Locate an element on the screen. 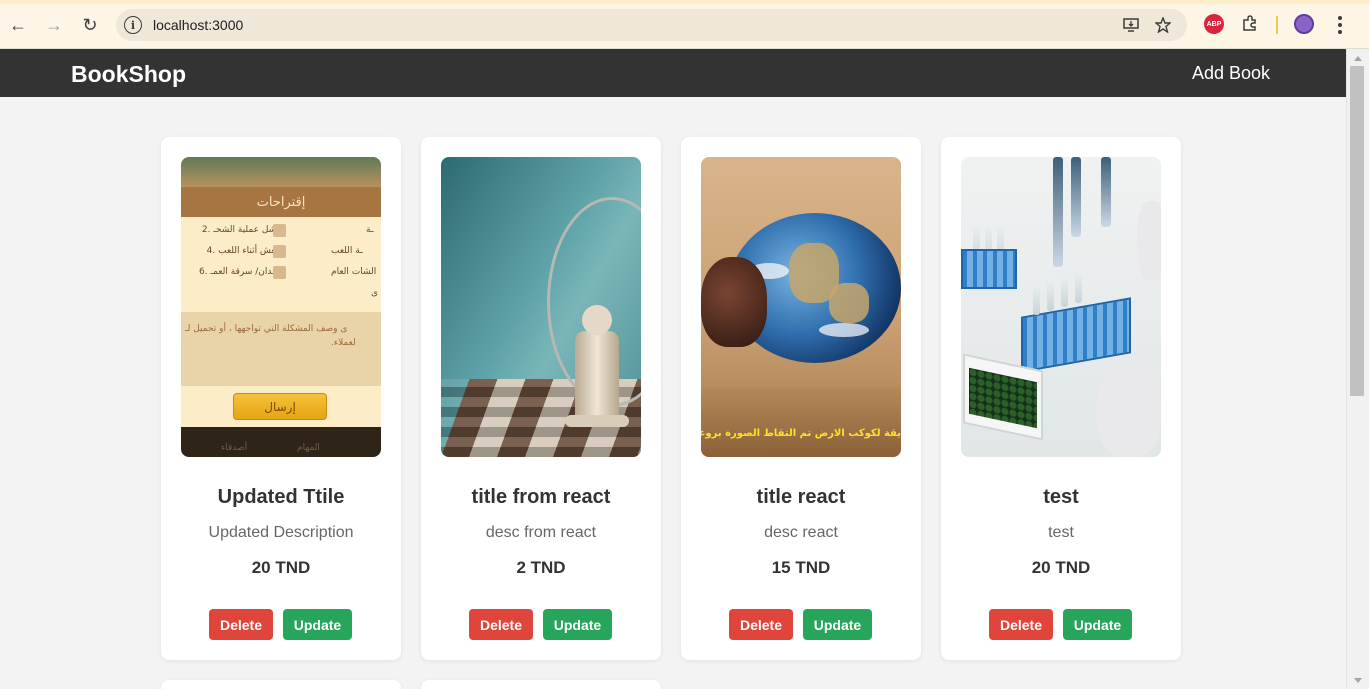 This screenshot has height=689, width=1369. book-card: test test 20 TND Delete Update is located at coordinates (1061, 398).